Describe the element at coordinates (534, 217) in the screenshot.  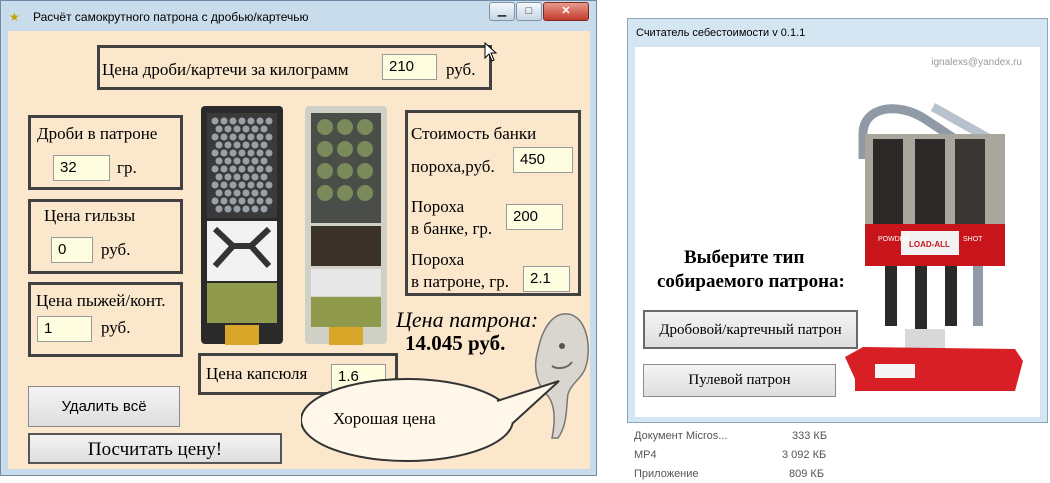
I see `powder-in-can-input: 200` at that location.